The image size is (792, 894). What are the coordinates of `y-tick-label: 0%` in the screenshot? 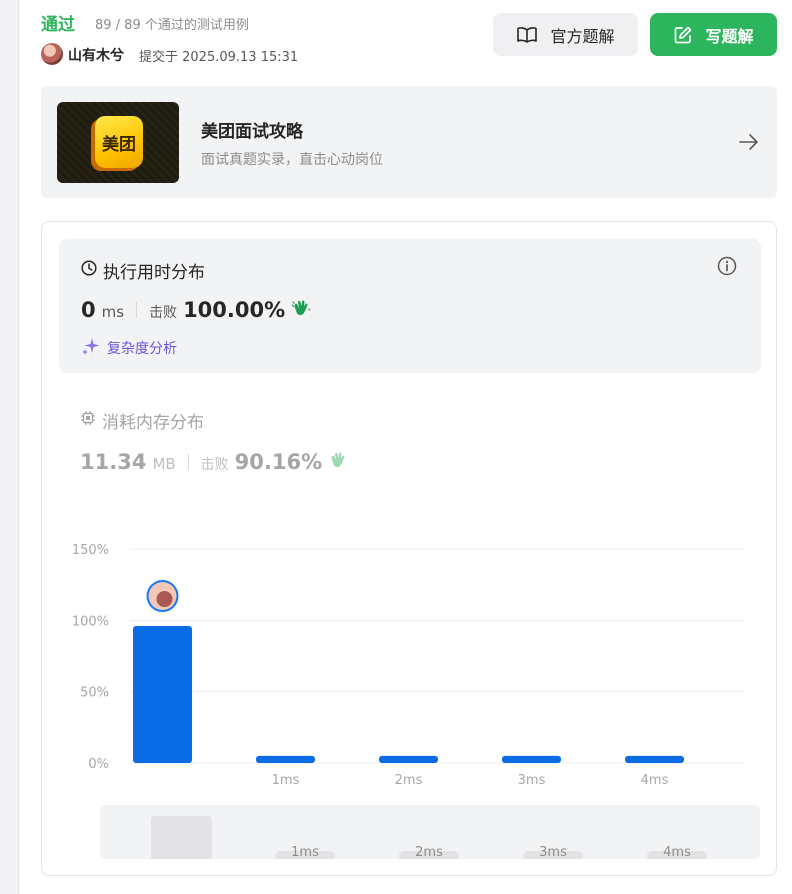 It's located at (98, 764).